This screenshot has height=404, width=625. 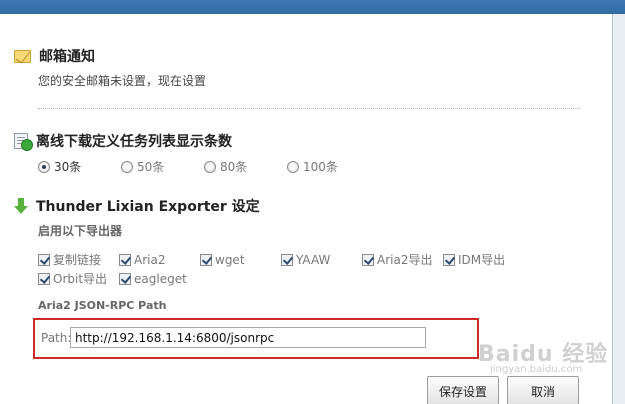 I want to click on radio-50: 50条, so click(x=162, y=166).